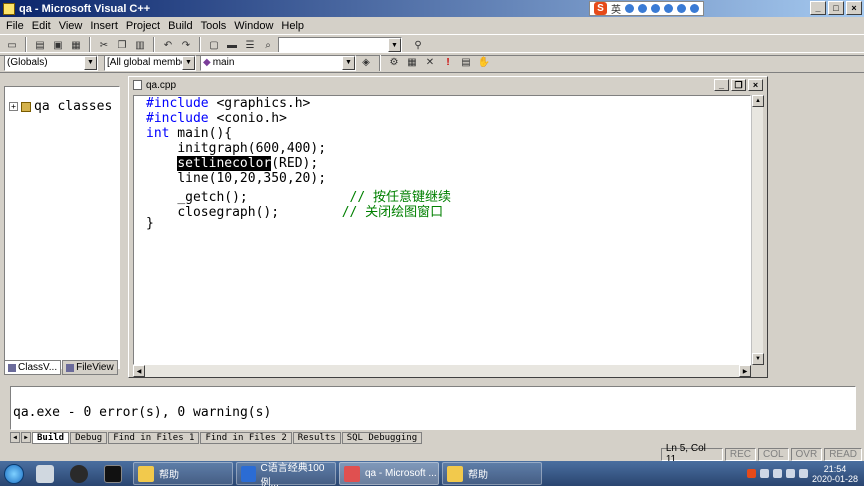 This screenshot has height=486, width=864. I want to click on window-list-icon: ☰, so click(250, 45).